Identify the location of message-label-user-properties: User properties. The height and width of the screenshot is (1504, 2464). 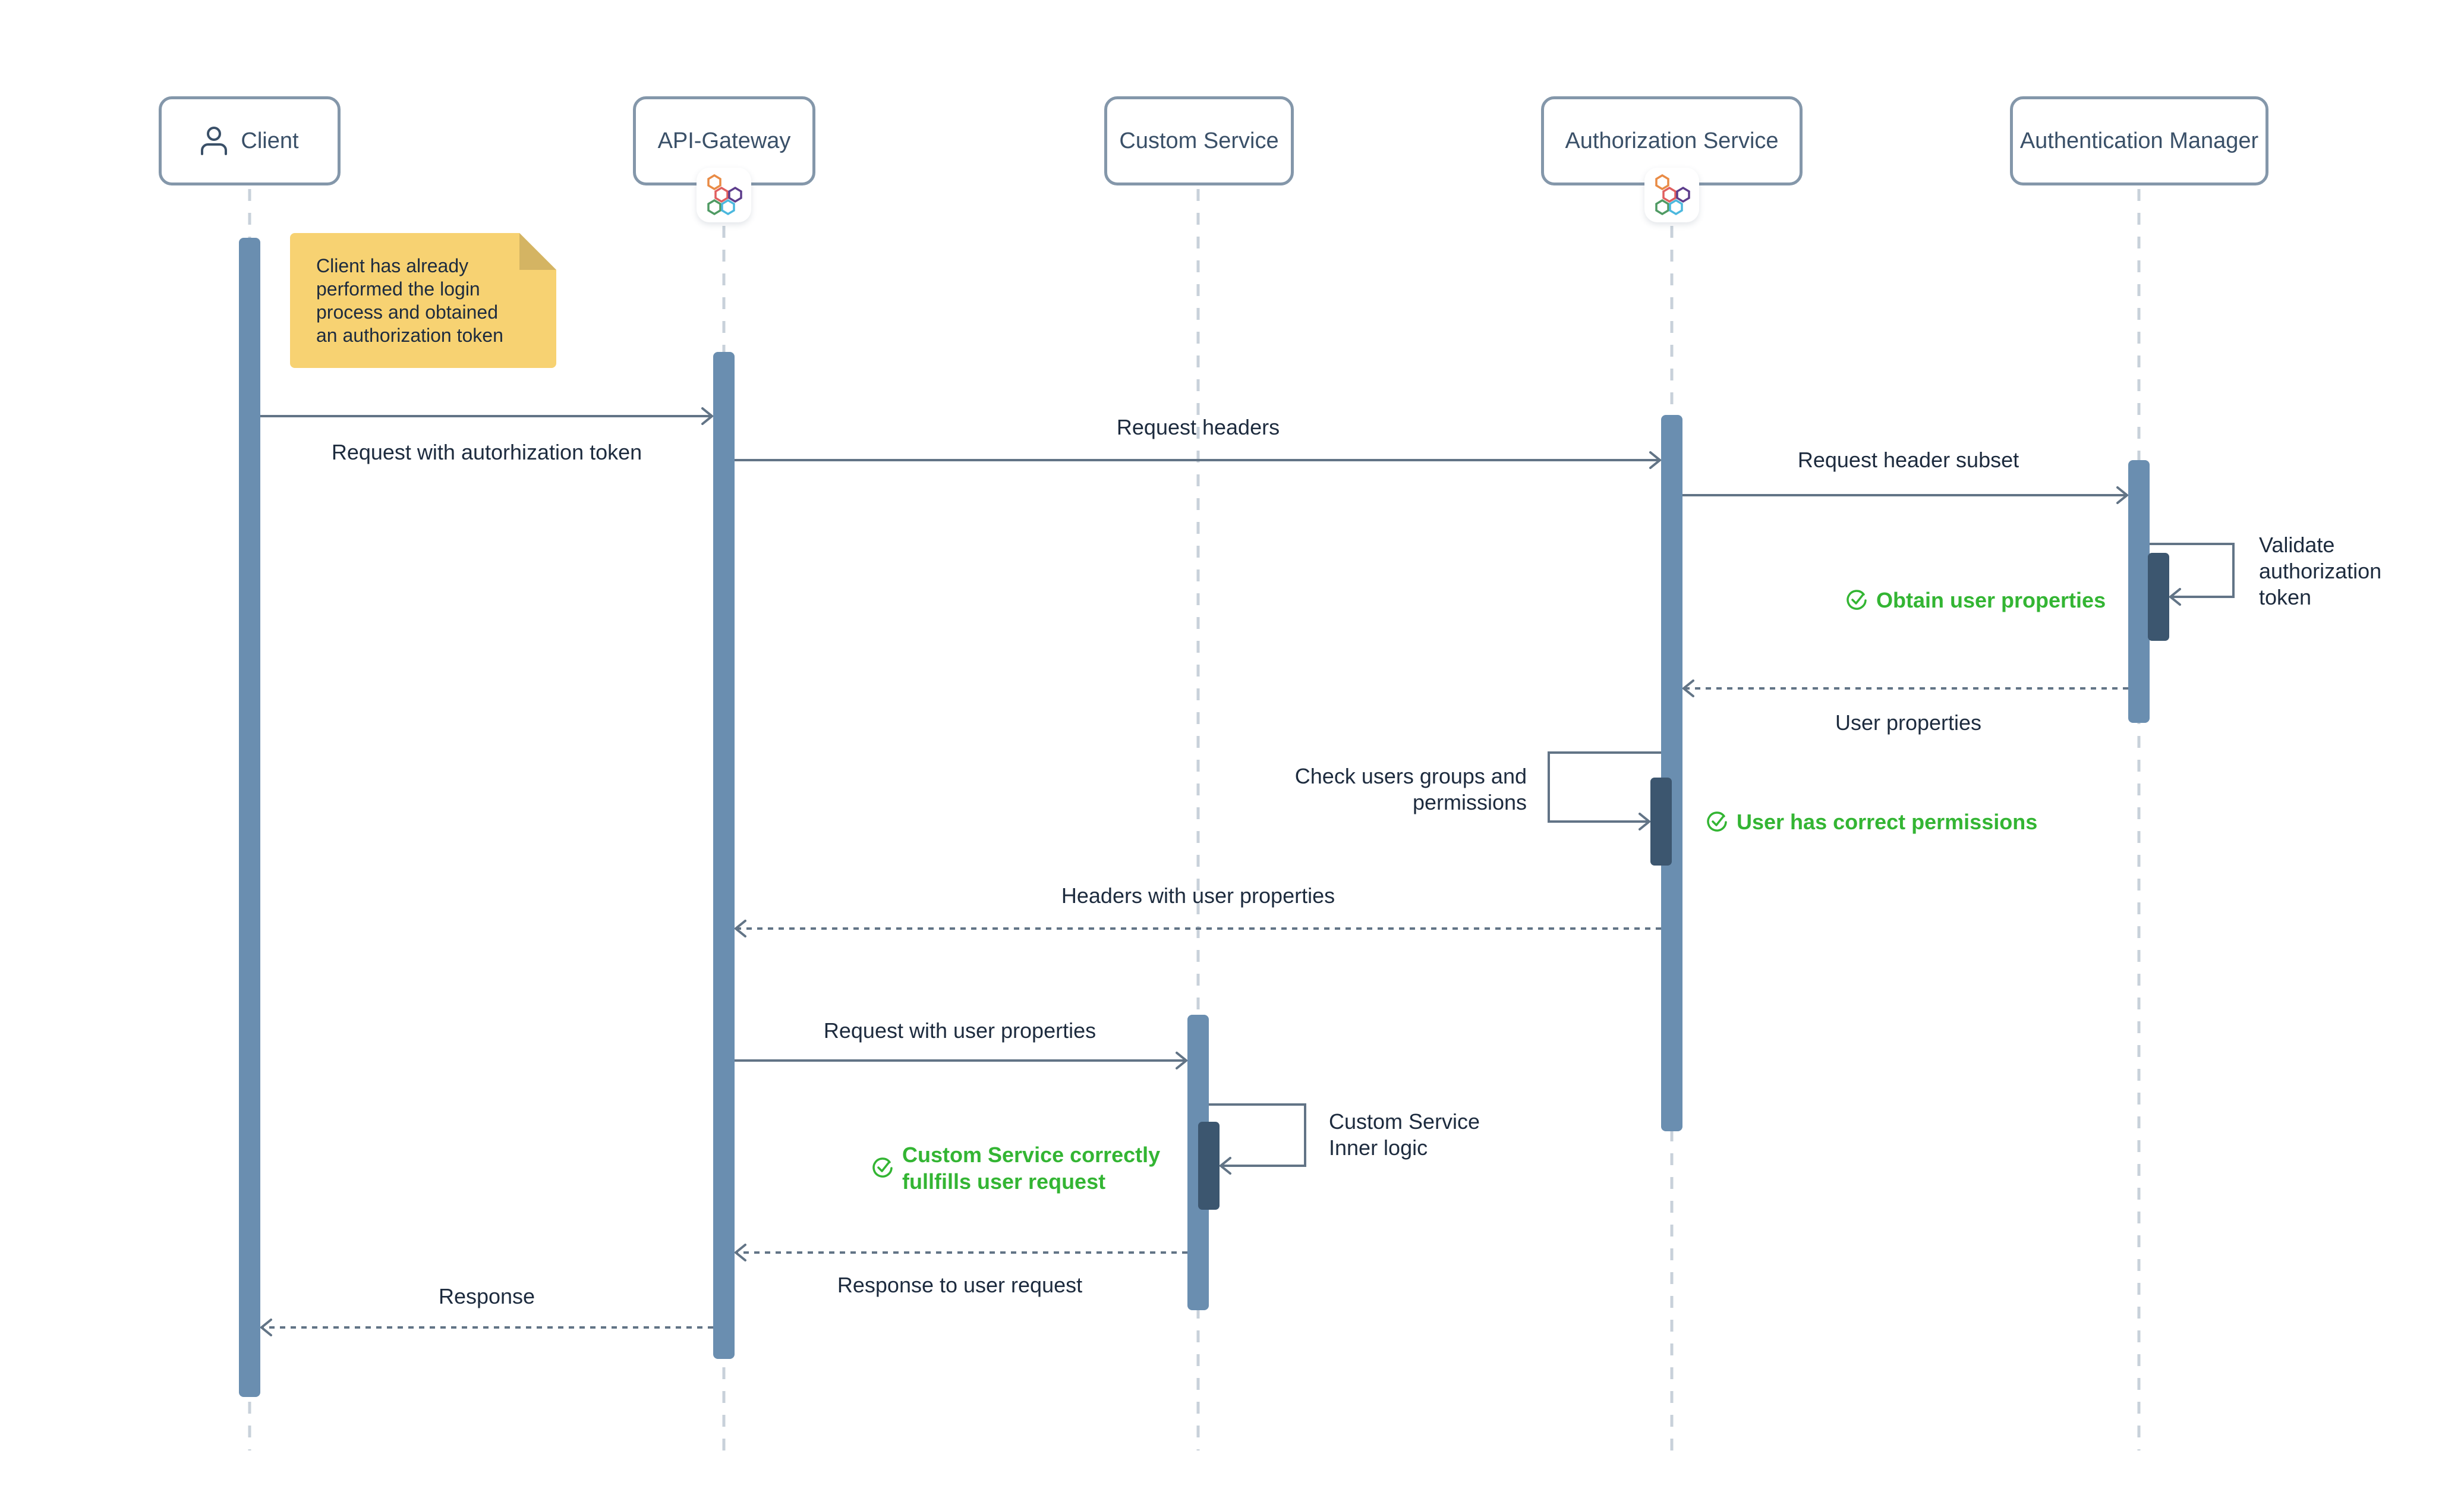
(1908, 723).